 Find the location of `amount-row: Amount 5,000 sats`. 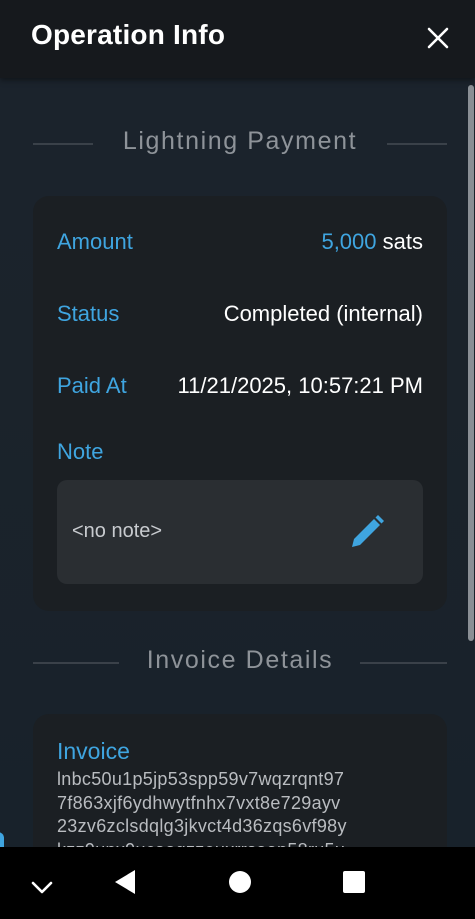

amount-row: Amount 5,000 sats is located at coordinates (240, 247).